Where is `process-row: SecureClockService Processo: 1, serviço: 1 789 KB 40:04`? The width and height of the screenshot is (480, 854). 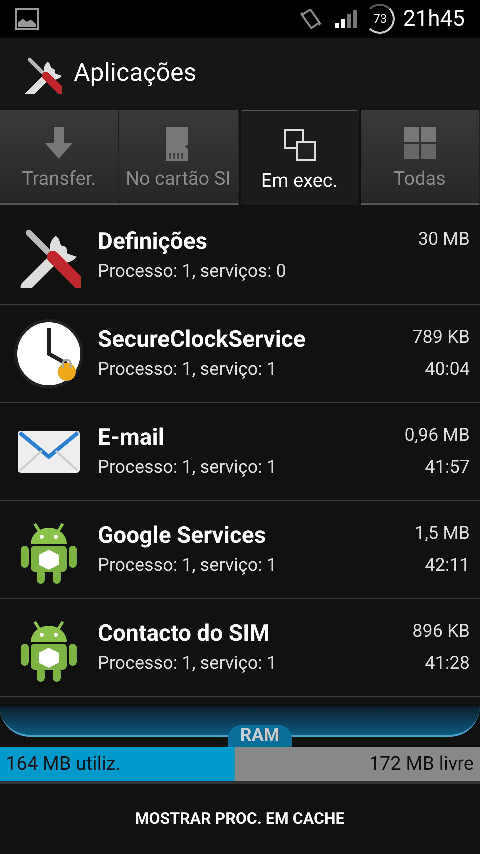 process-row: SecureClockService Processo: 1, serviço: 1 789 KB 40:04 is located at coordinates (240, 354).